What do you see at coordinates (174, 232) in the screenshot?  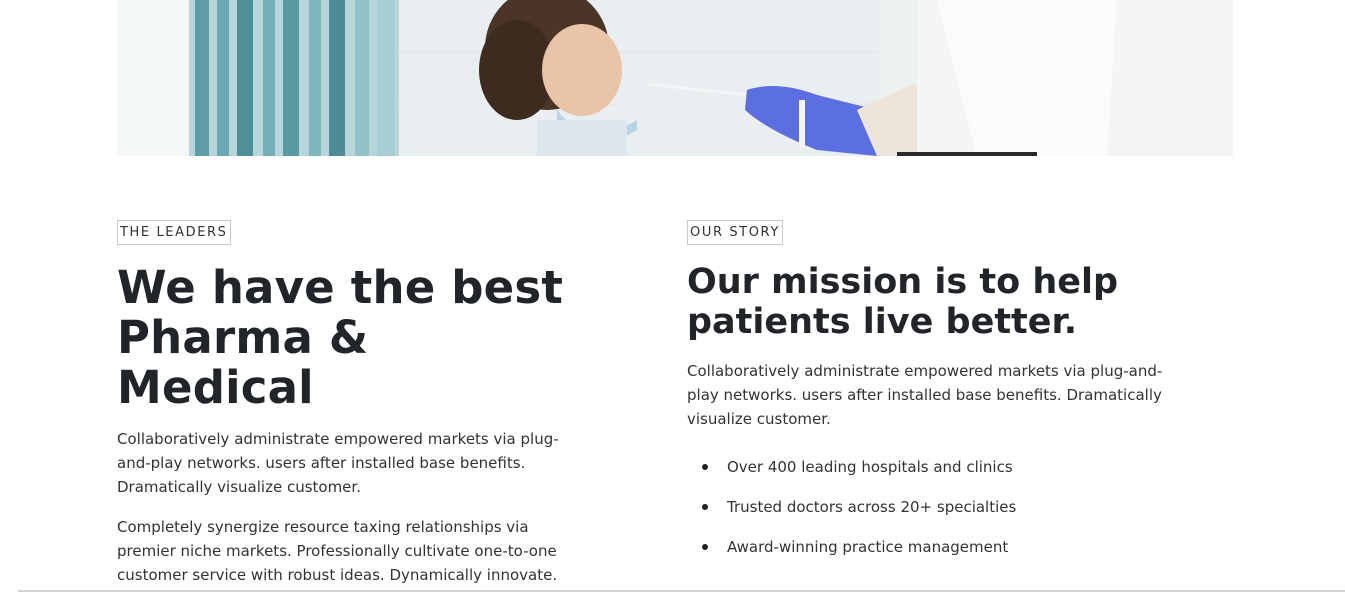 I see `leaders-eyebrow: THE LEADERS` at bounding box center [174, 232].